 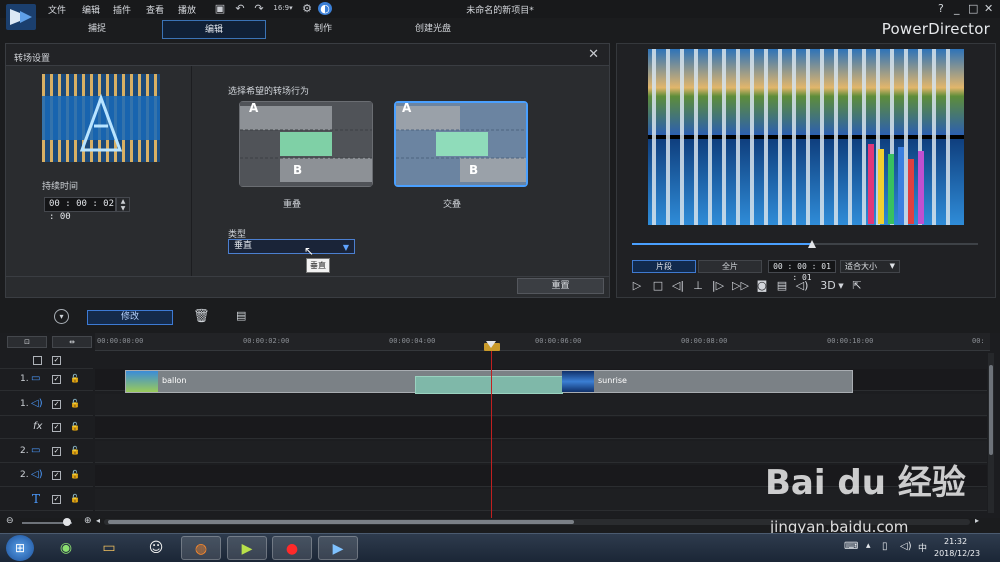 What do you see at coordinates (612, 380) in the screenshot?
I see `clip-name-sunrise: sunrise` at bounding box center [612, 380].